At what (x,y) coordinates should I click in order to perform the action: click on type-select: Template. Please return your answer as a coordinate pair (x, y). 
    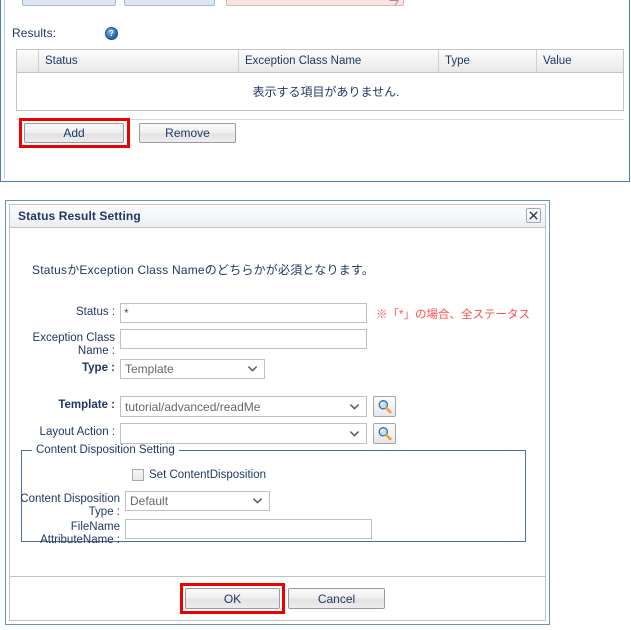
    Looking at the image, I should click on (192, 369).